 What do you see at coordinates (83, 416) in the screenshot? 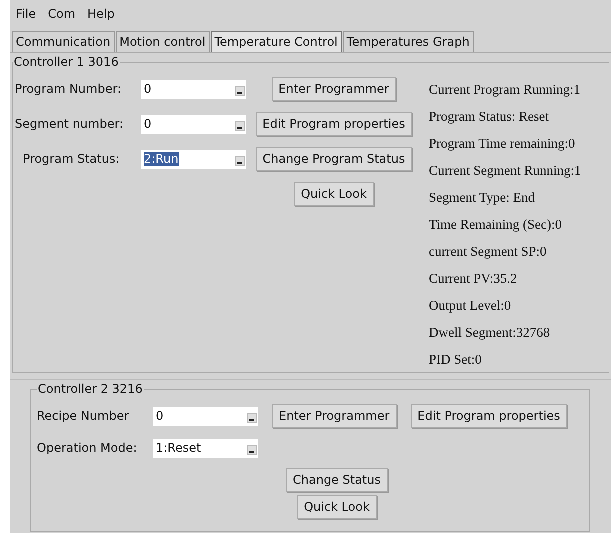
I see `field-label: Recipe Number` at bounding box center [83, 416].